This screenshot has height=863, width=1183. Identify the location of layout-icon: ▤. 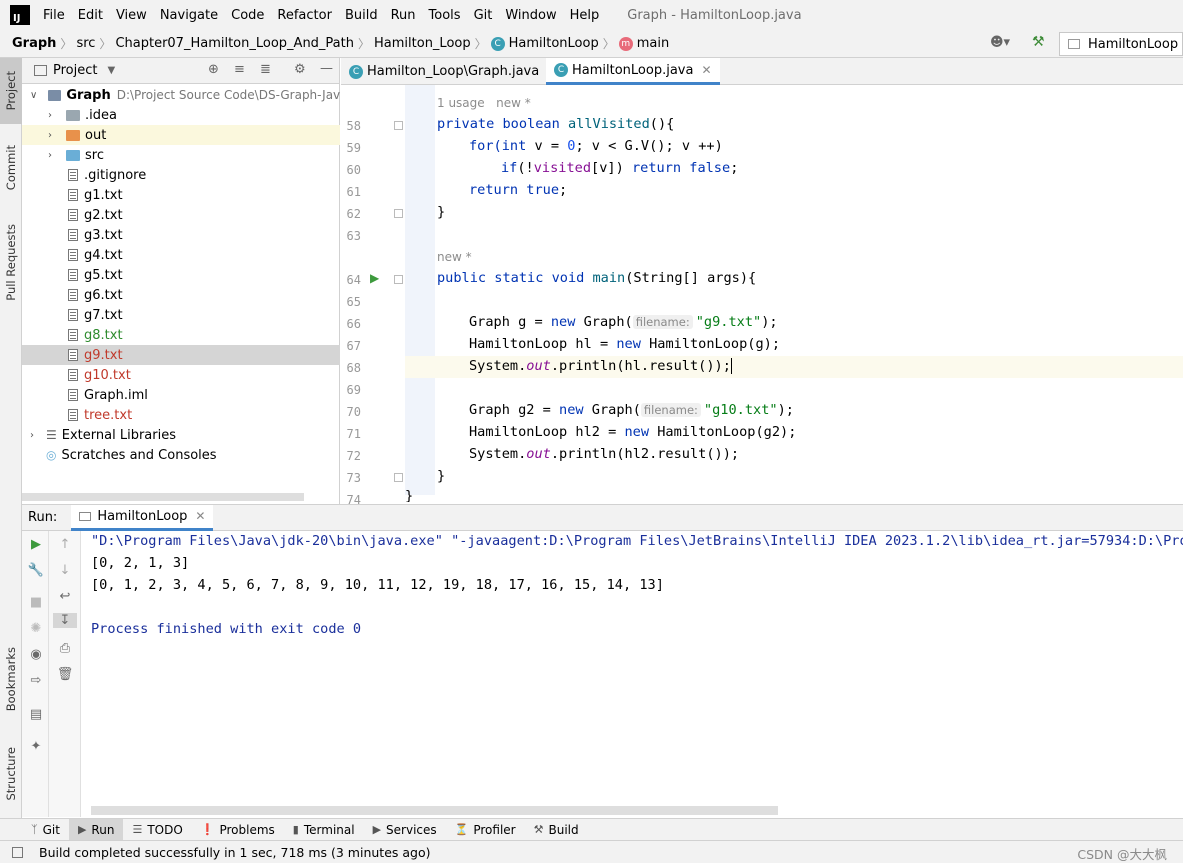
(36, 714).